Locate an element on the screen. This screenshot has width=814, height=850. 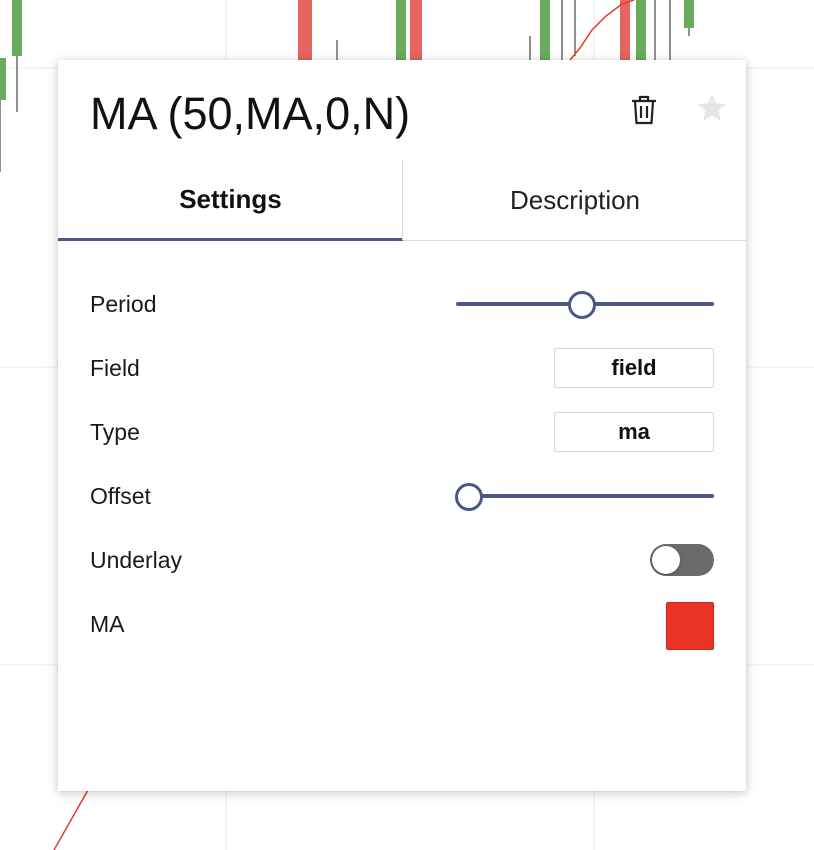
trash-icon is located at coordinates (644, 110).